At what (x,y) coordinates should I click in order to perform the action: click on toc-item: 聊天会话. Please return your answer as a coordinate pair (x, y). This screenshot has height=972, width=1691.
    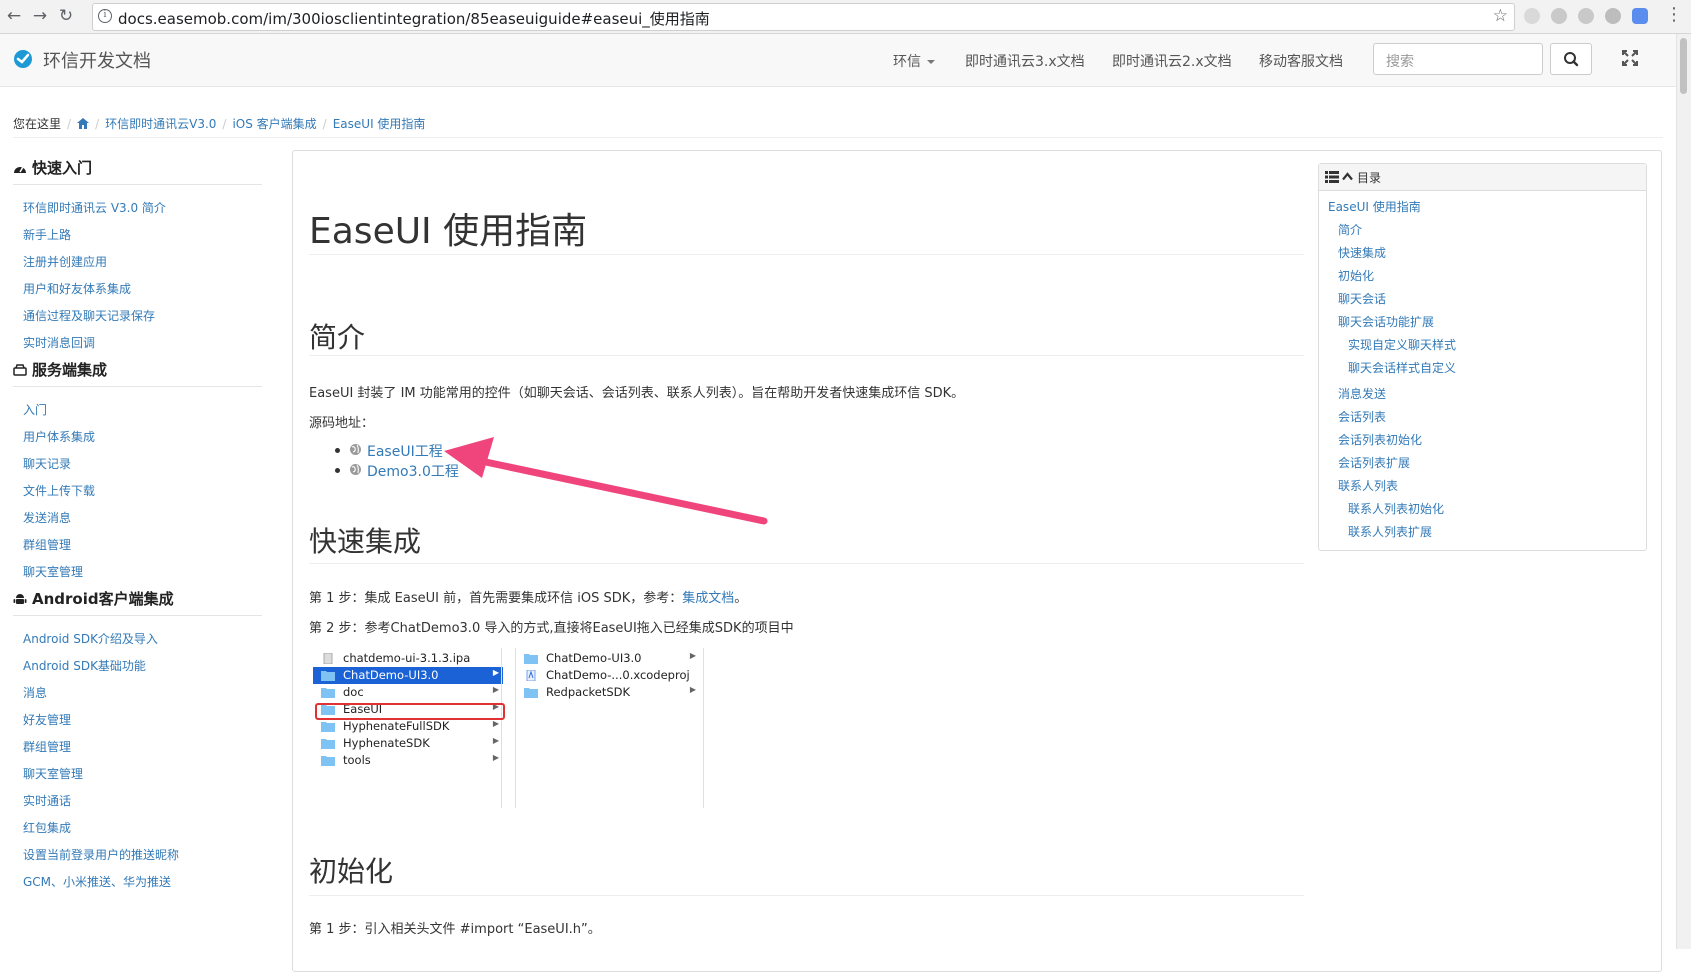
    Looking at the image, I should click on (1362, 298).